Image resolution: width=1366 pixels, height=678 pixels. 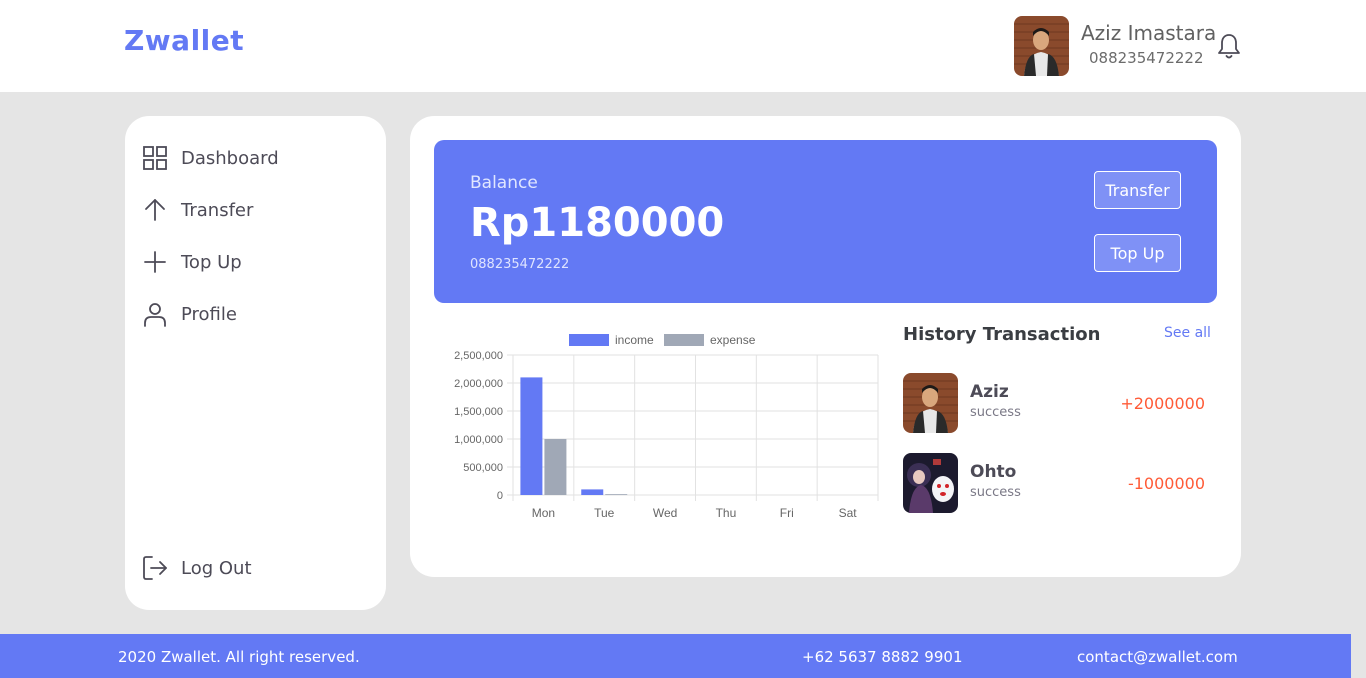 I want to click on x-tick-label: Tue, so click(x=604, y=513).